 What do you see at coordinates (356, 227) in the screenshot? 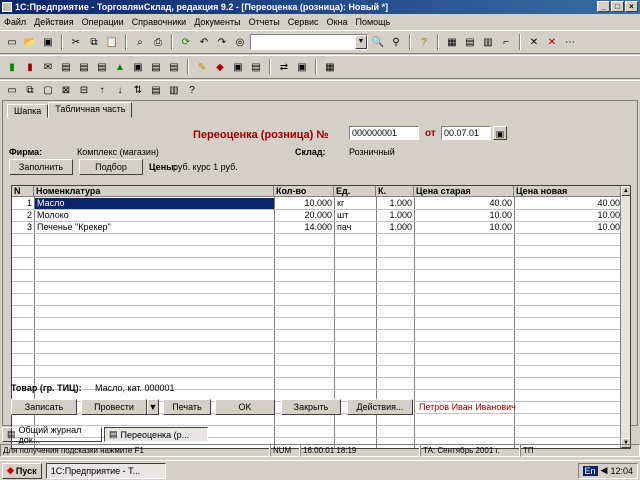
I see `row-unit: пач` at bounding box center [356, 227].